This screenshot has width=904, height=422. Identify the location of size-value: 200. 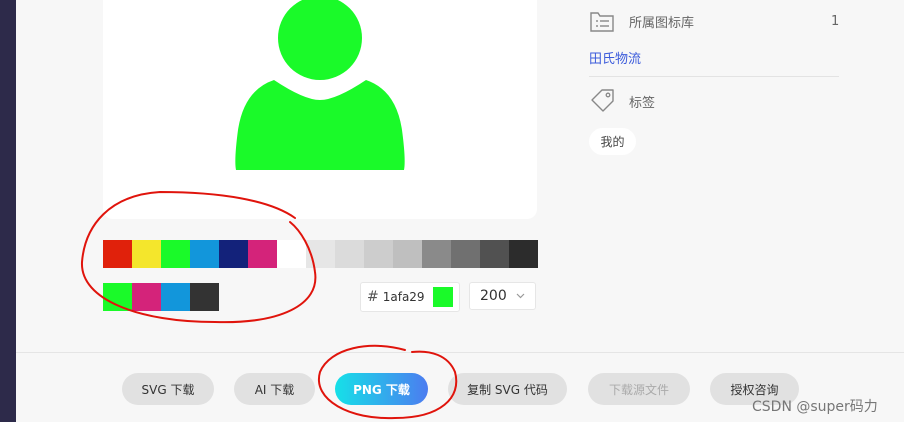
(493, 296).